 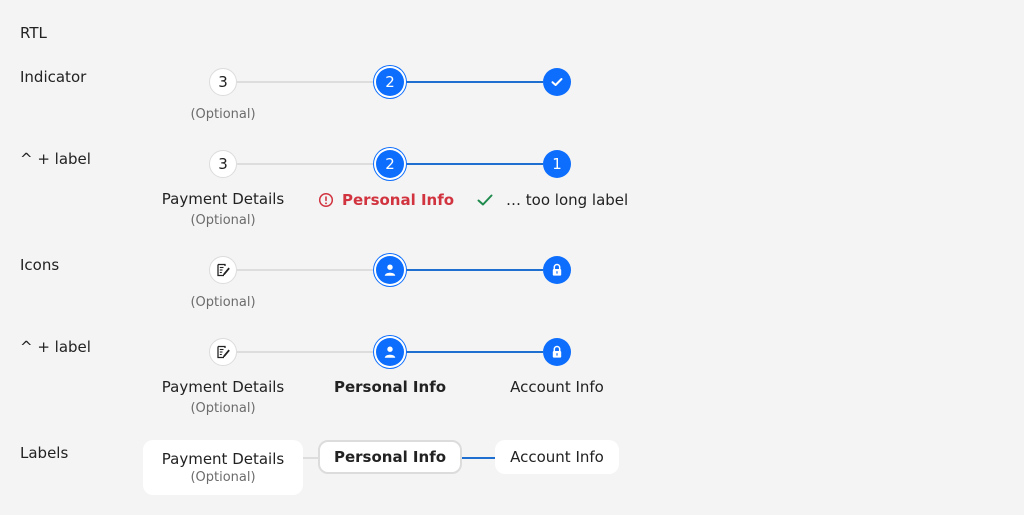 What do you see at coordinates (40, 265) in the screenshot?
I see `row-label-icons: Icons` at bounding box center [40, 265].